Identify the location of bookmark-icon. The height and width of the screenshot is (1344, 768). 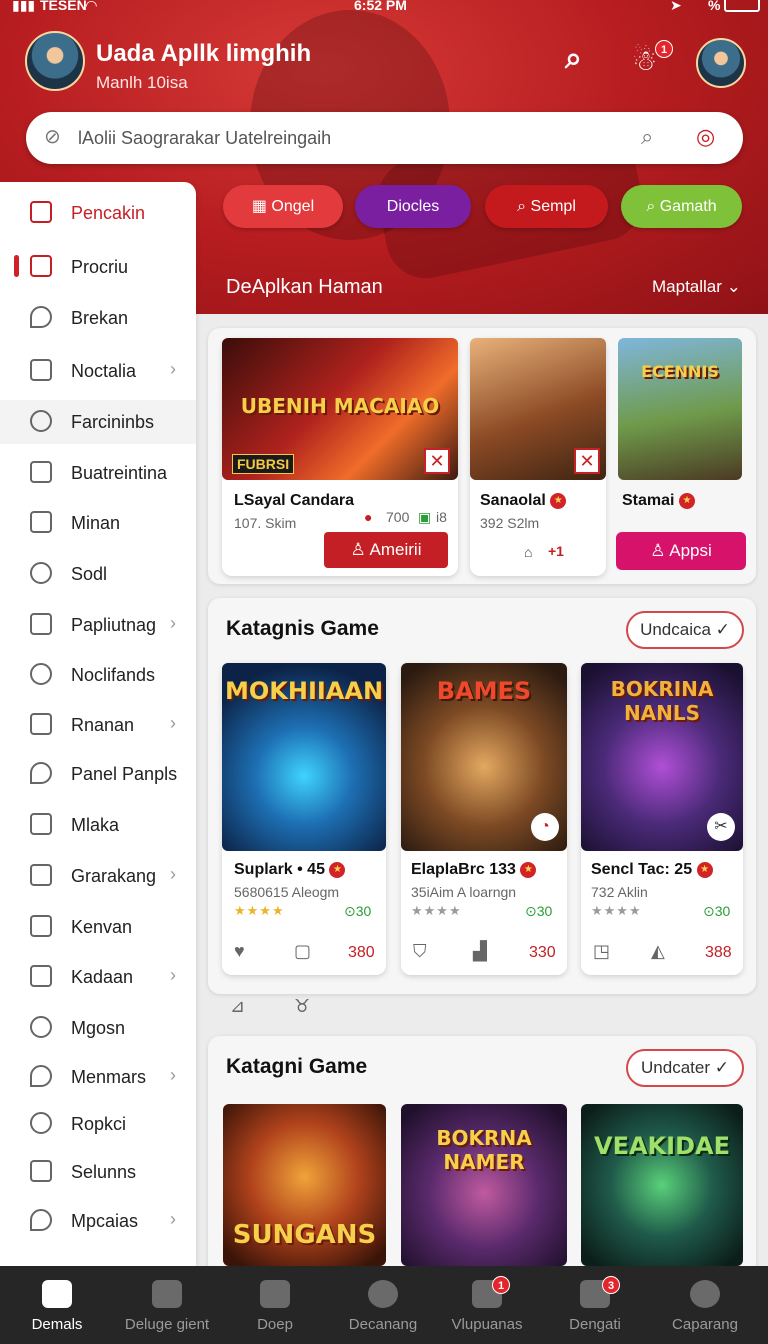
(41, 522).